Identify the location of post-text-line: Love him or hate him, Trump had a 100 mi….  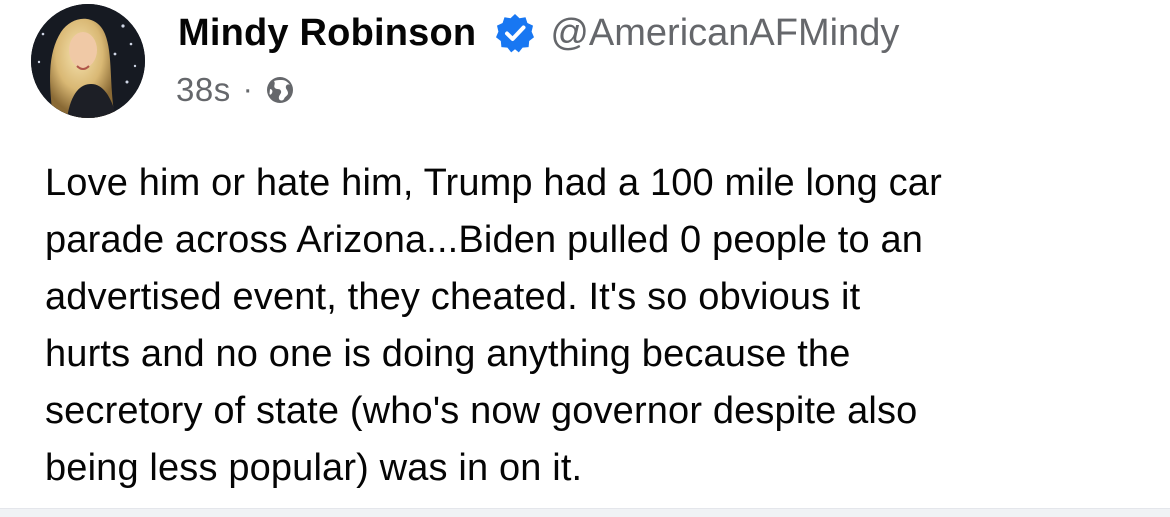
(493, 183).